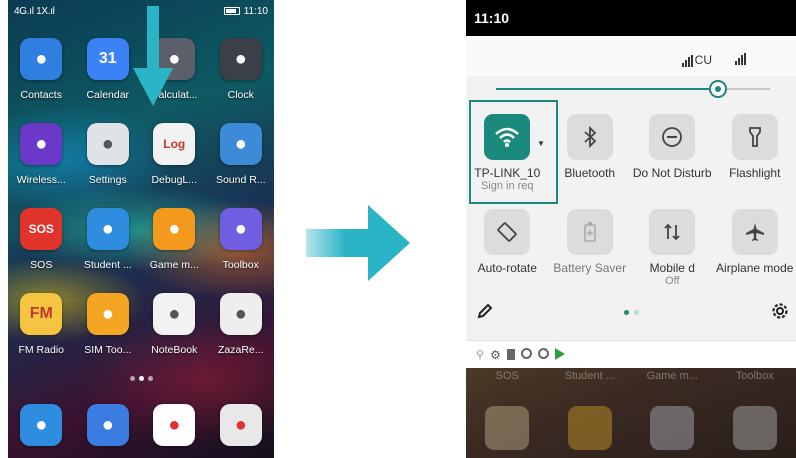  Describe the element at coordinates (703, 60) in the screenshot. I see `carrier-name: CU` at that location.